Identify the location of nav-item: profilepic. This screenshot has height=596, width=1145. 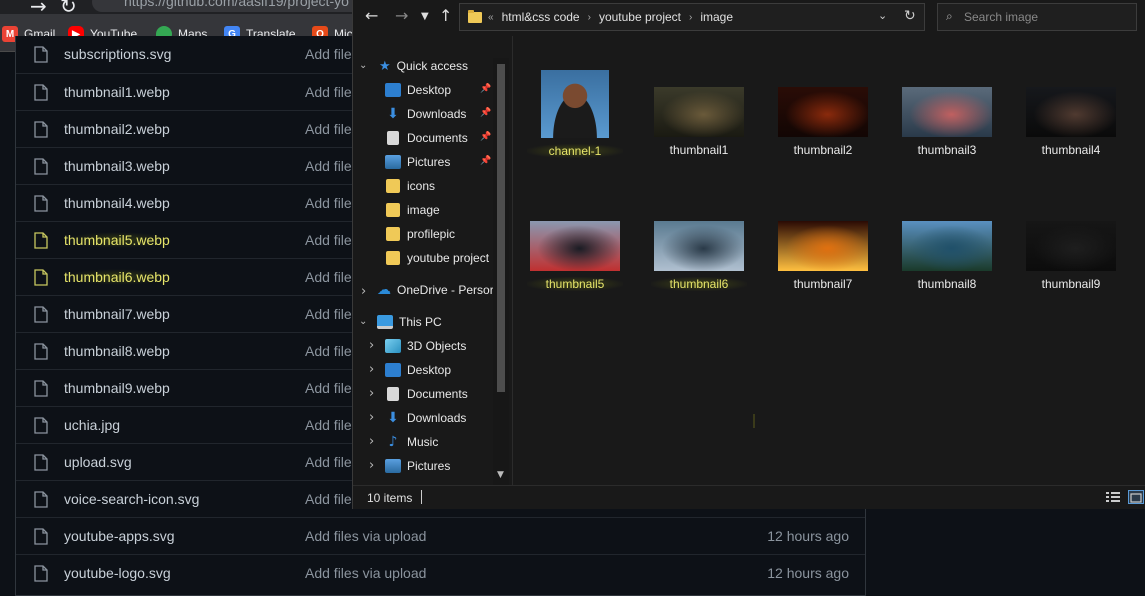
(420, 234).